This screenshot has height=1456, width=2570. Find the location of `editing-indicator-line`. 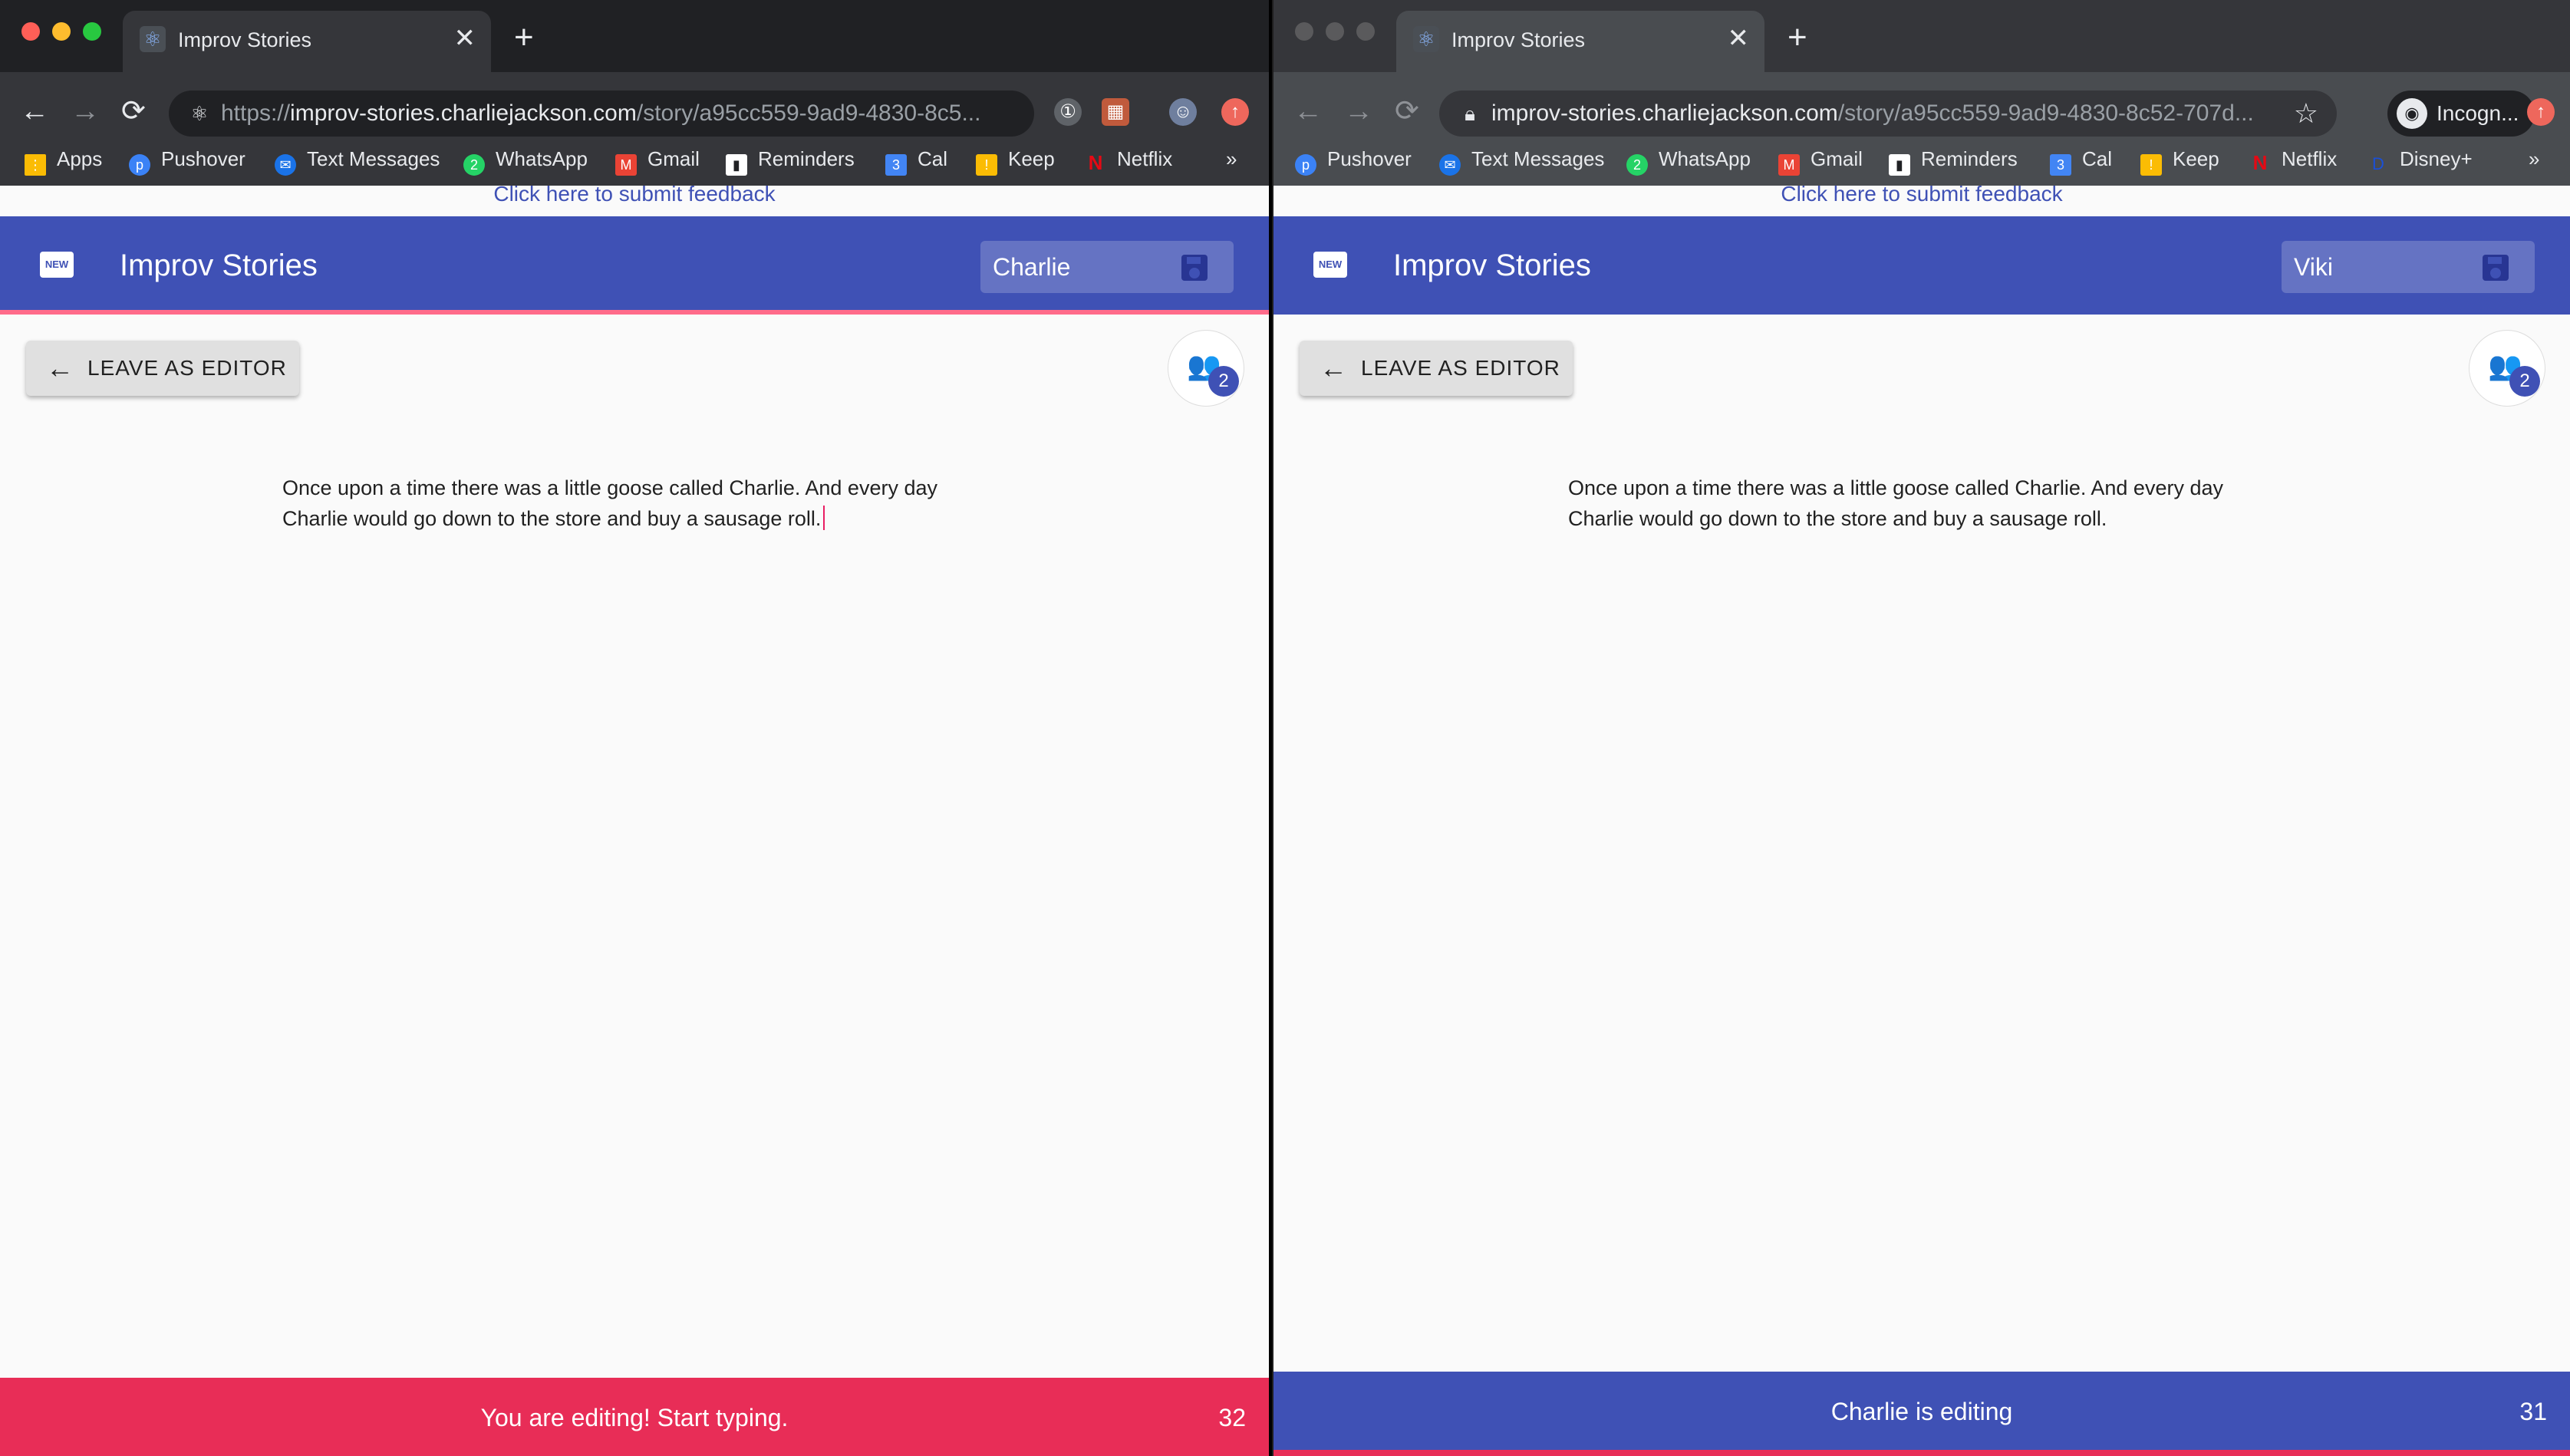

editing-indicator-line is located at coordinates (1922, 1453).